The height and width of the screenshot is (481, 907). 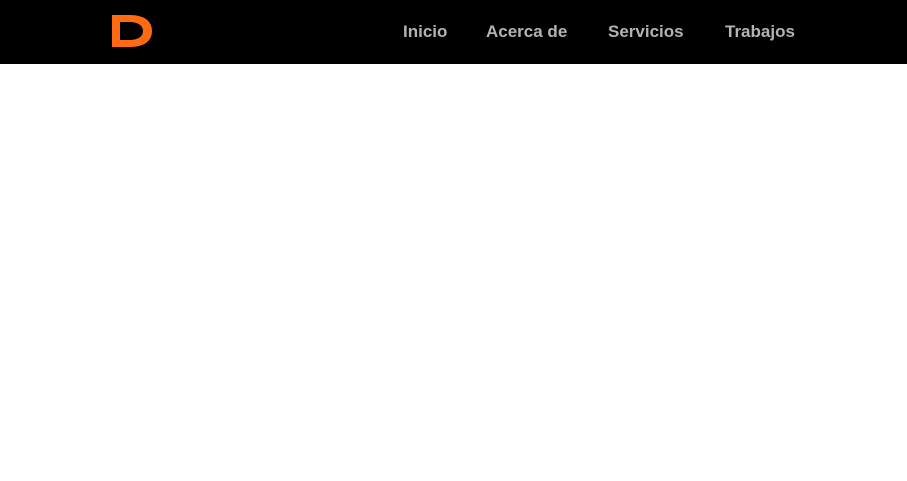 What do you see at coordinates (425, 32) in the screenshot?
I see `nav-item-inicio: Inicio` at bounding box center [425, 32].